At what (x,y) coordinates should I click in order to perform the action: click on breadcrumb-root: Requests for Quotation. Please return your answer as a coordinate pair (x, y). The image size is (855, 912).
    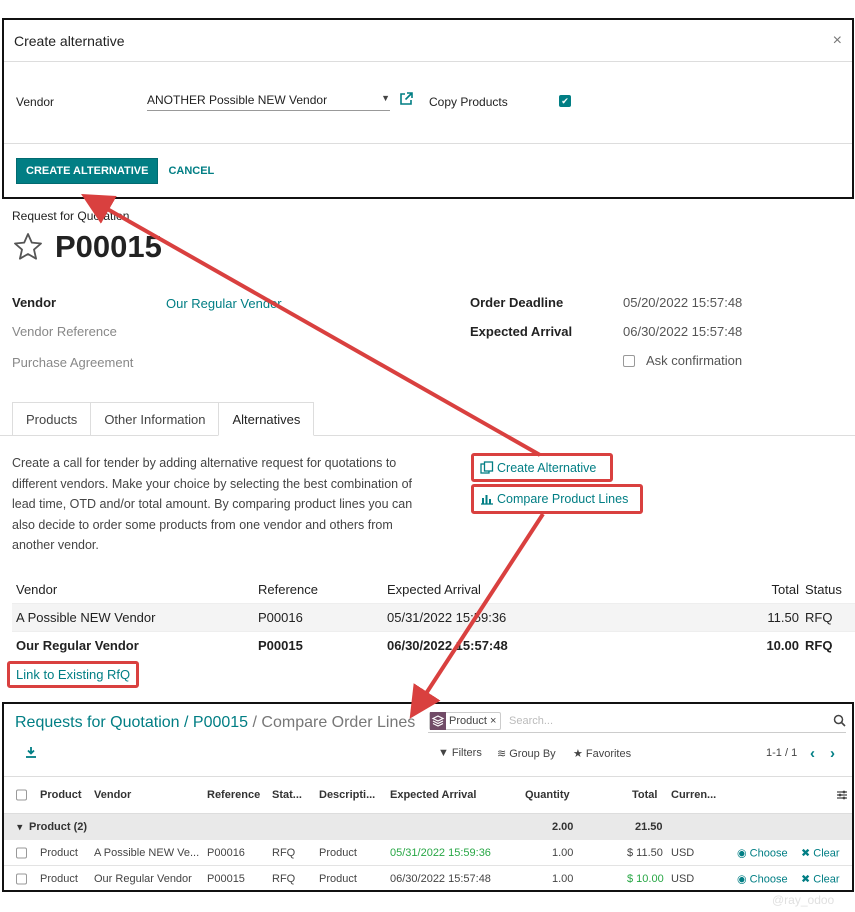
    Looking at the image, I should click on (97, 722).